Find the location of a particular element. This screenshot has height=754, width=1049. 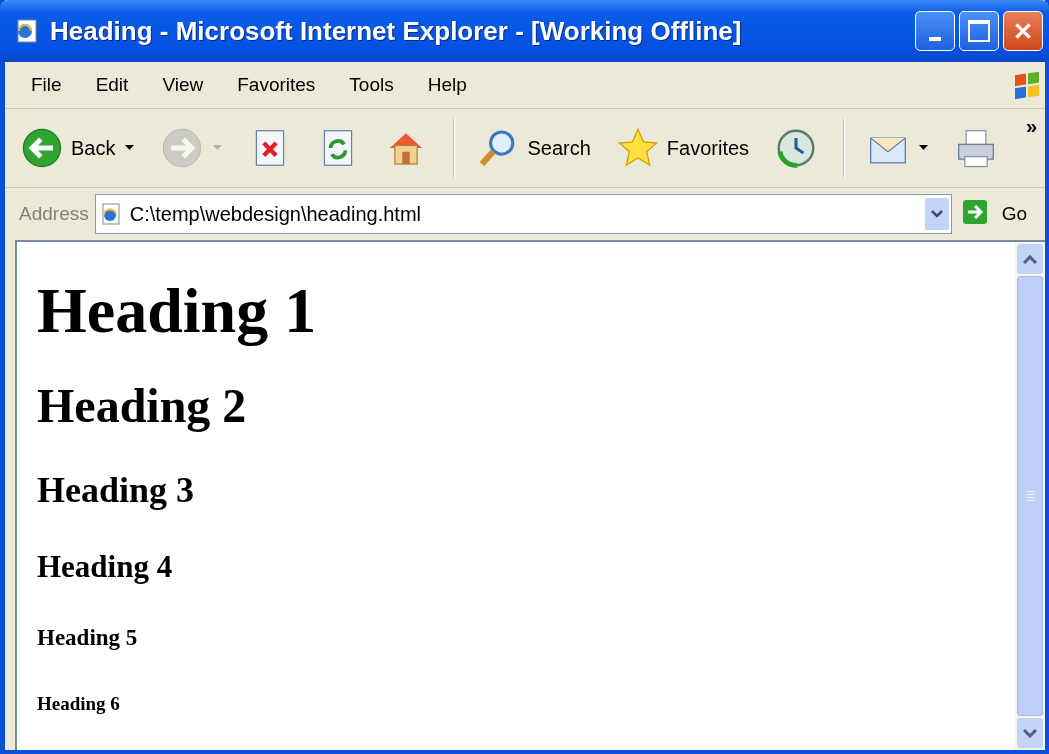

x-icon is located at coordinates (1023, 31).